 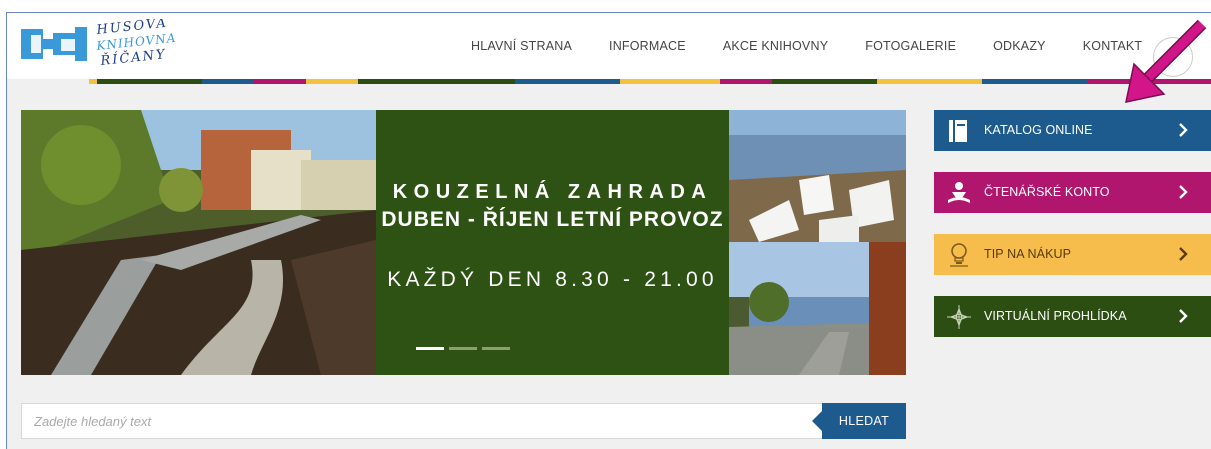 What do you see at coordinates (959, 255) in the screenshot?
I see `lightbulb-icon` at bounding box center [959, 255].